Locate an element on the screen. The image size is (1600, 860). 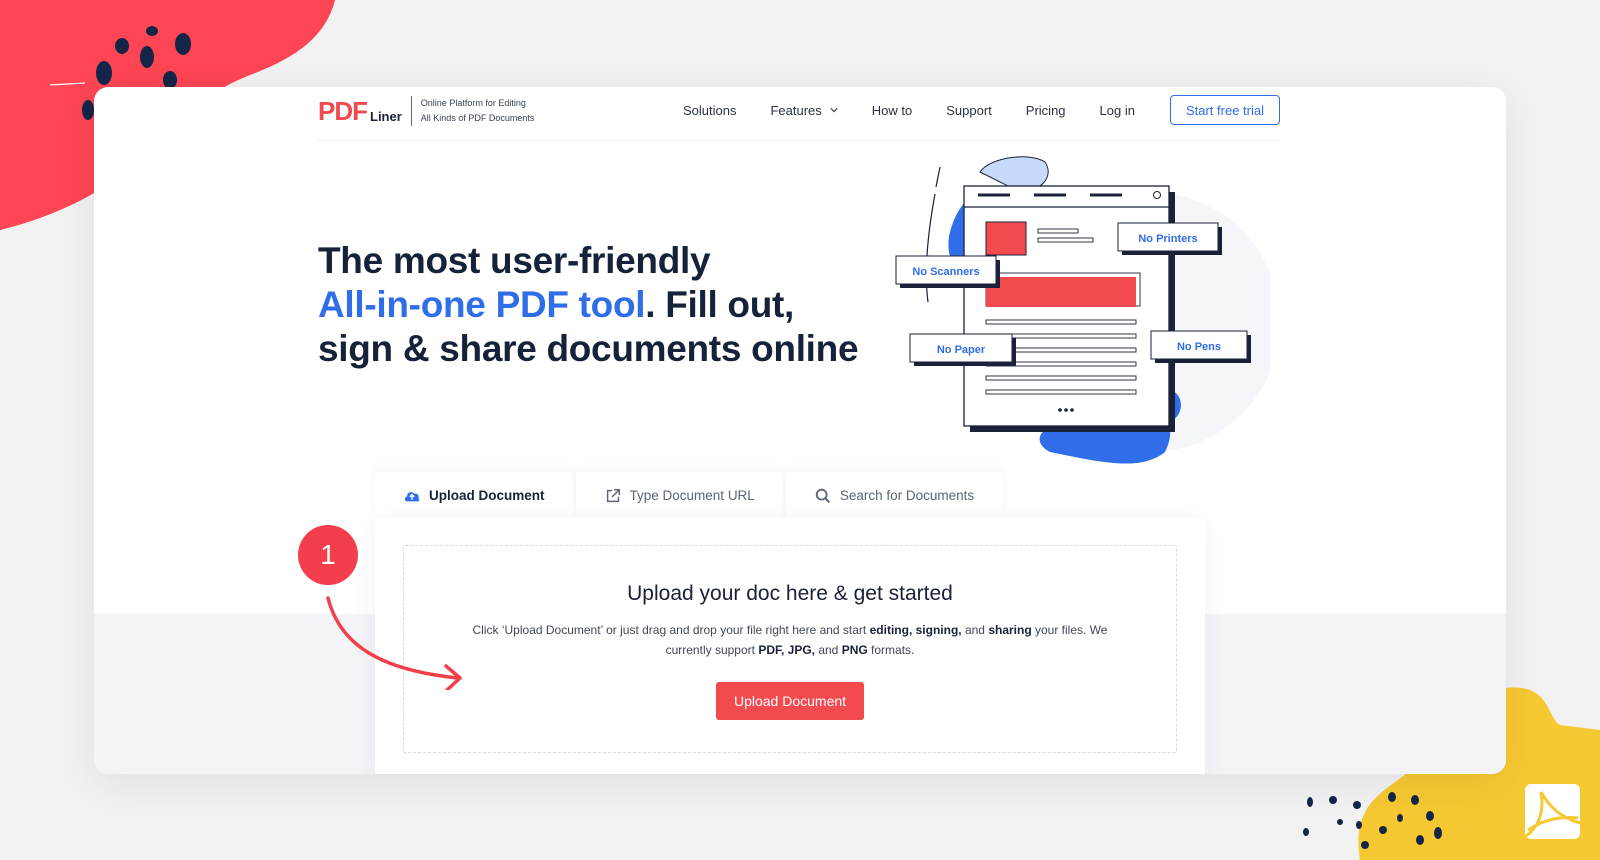
nav-solutions: Solutions is located at coordinates (709, 110).